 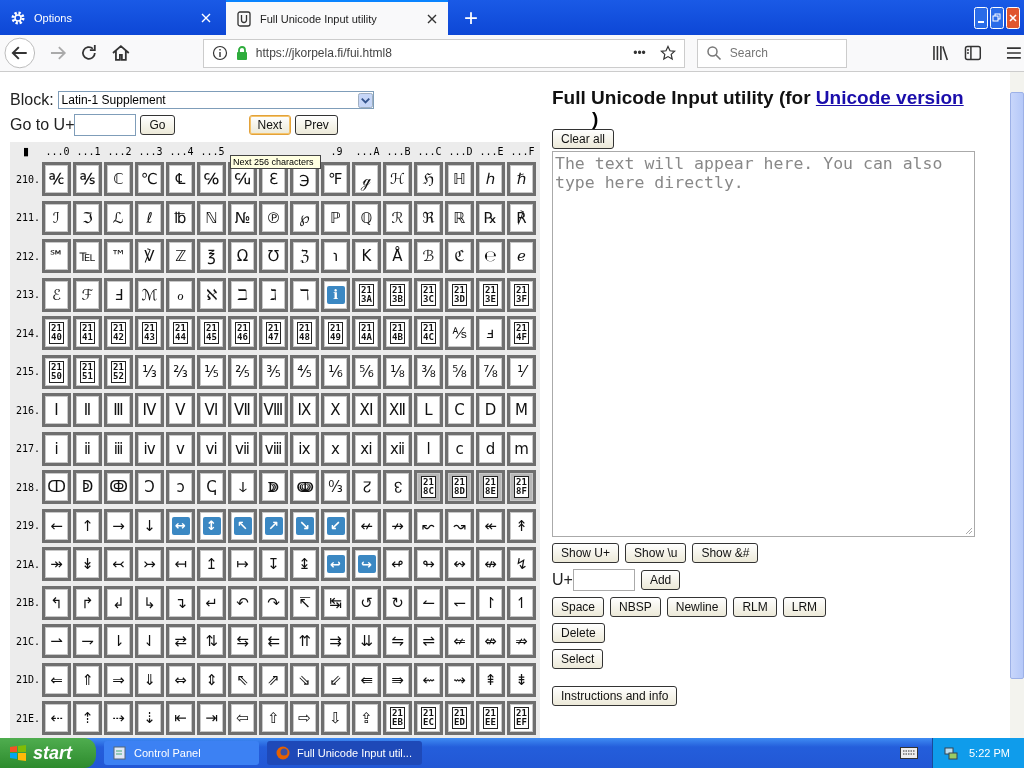 I want to click on character-button: ℁, so click(x=87, y=179).